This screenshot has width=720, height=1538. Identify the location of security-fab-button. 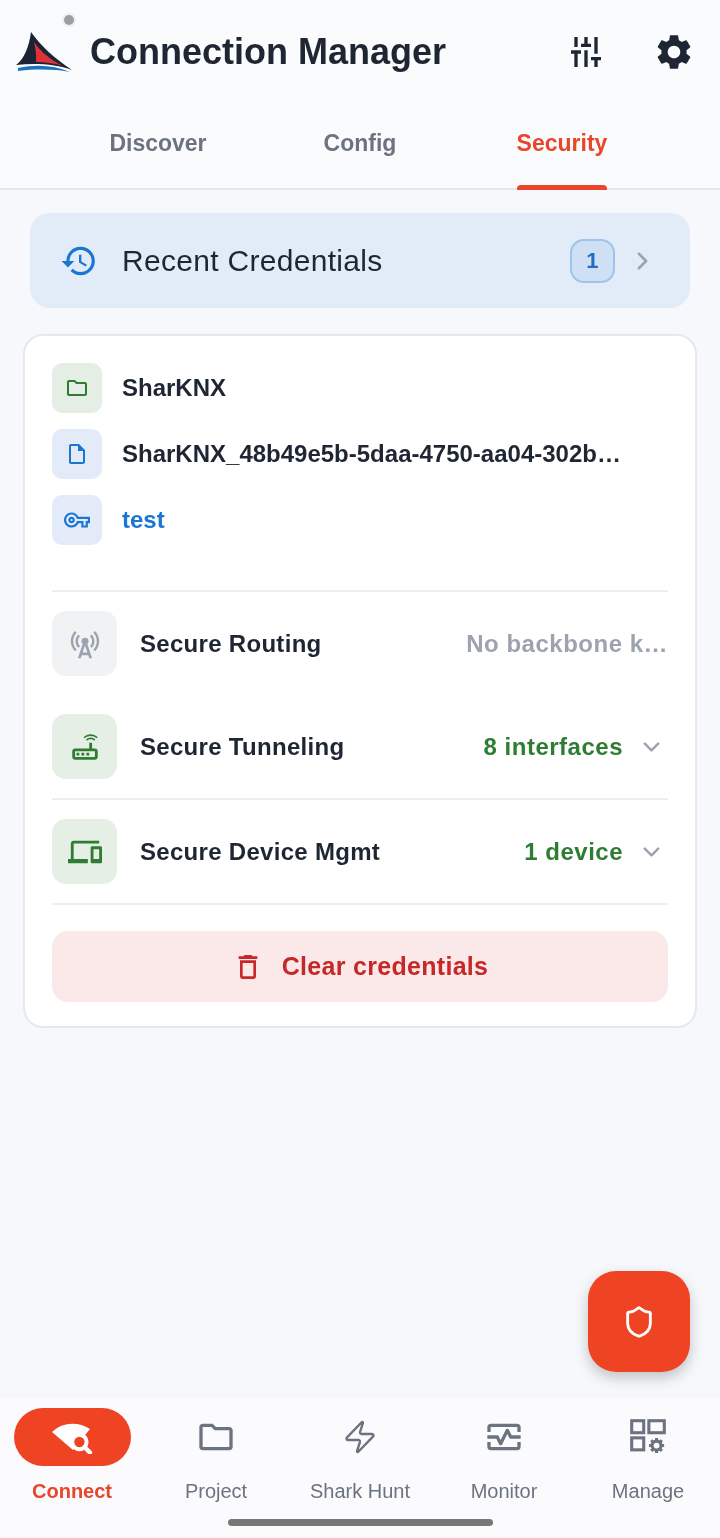
(639, 1321).